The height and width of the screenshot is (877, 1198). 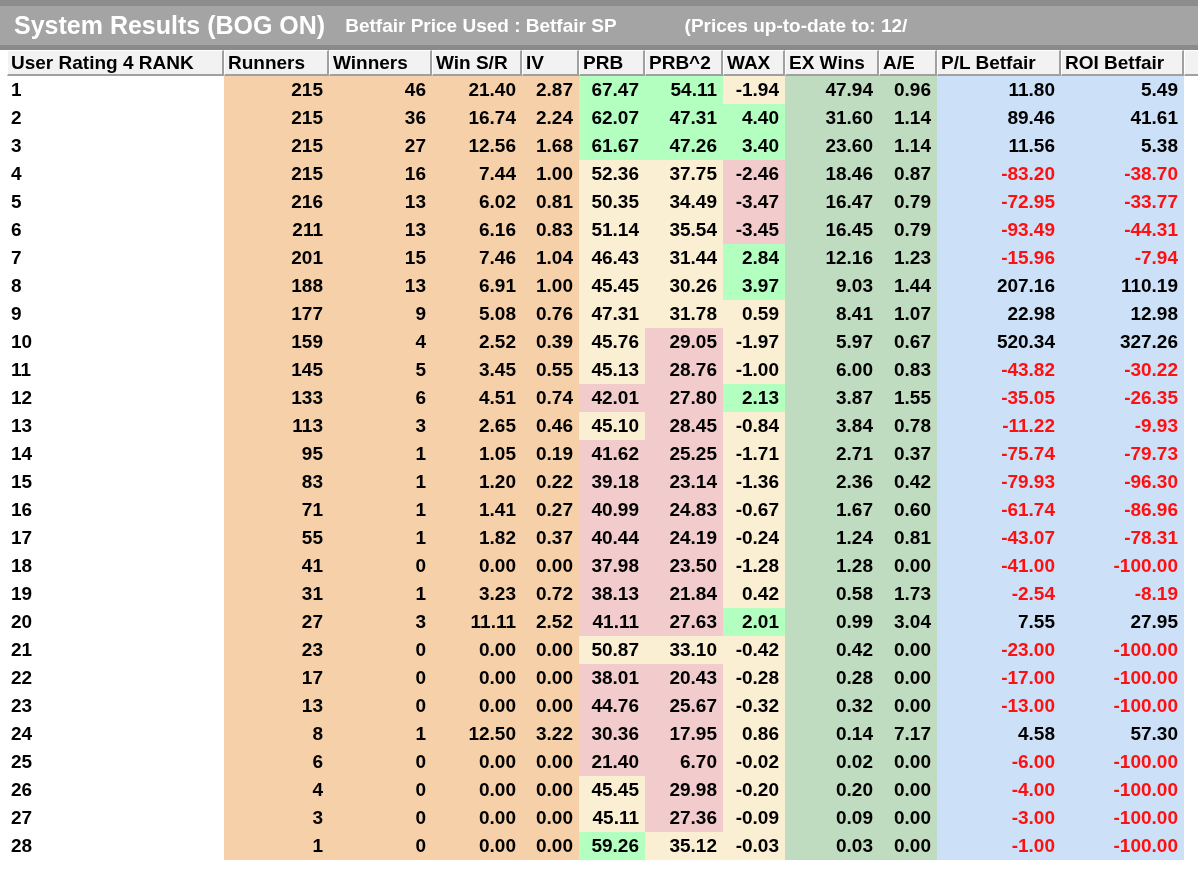 I want to click on table-cell: 215, so click(x=276, y=118).